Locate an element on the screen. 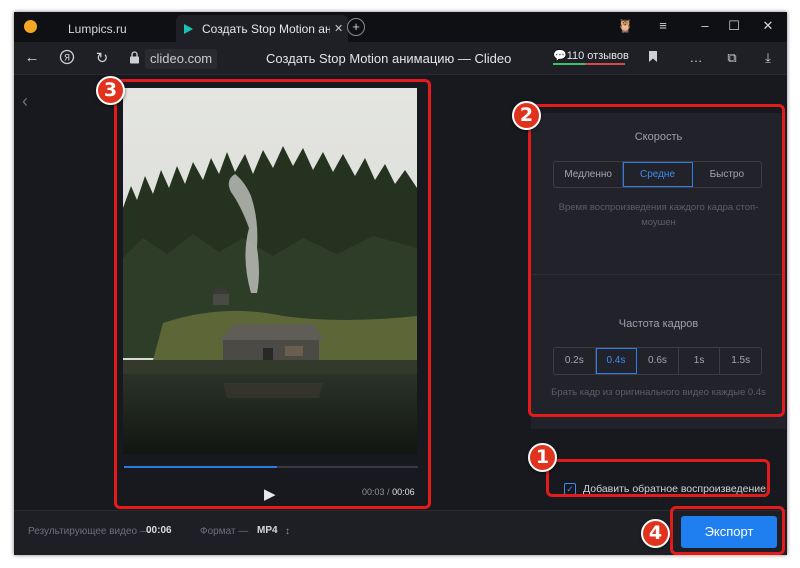 The image size is (800, 568). url-field: clideo.com is located at coordinates (181, 59).